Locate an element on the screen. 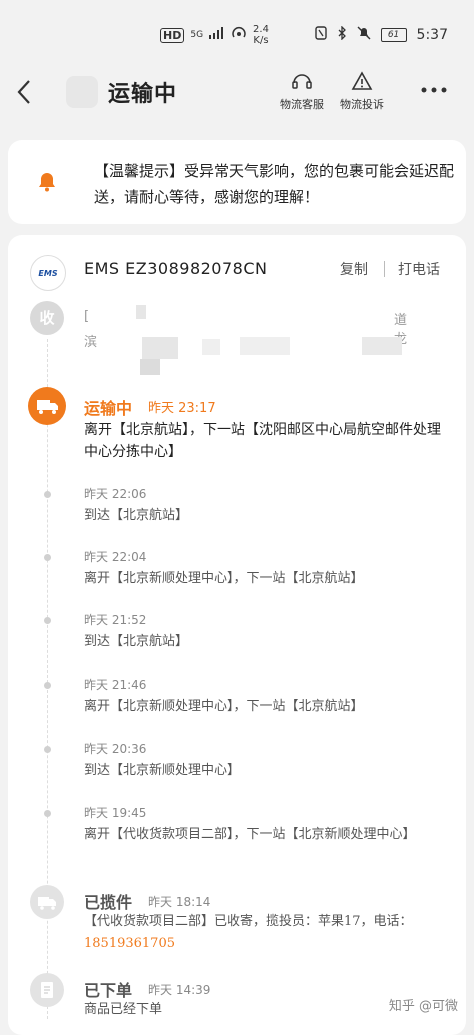 This screenshot has height=1035, width=474. call-button: 打电话 is located at coordinates (419, 269).